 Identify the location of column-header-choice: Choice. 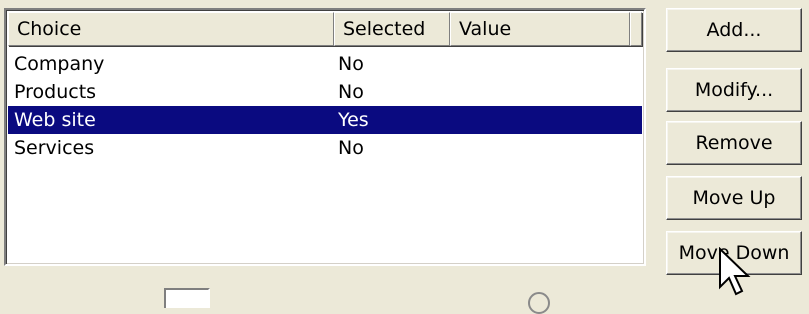
(171, 29).